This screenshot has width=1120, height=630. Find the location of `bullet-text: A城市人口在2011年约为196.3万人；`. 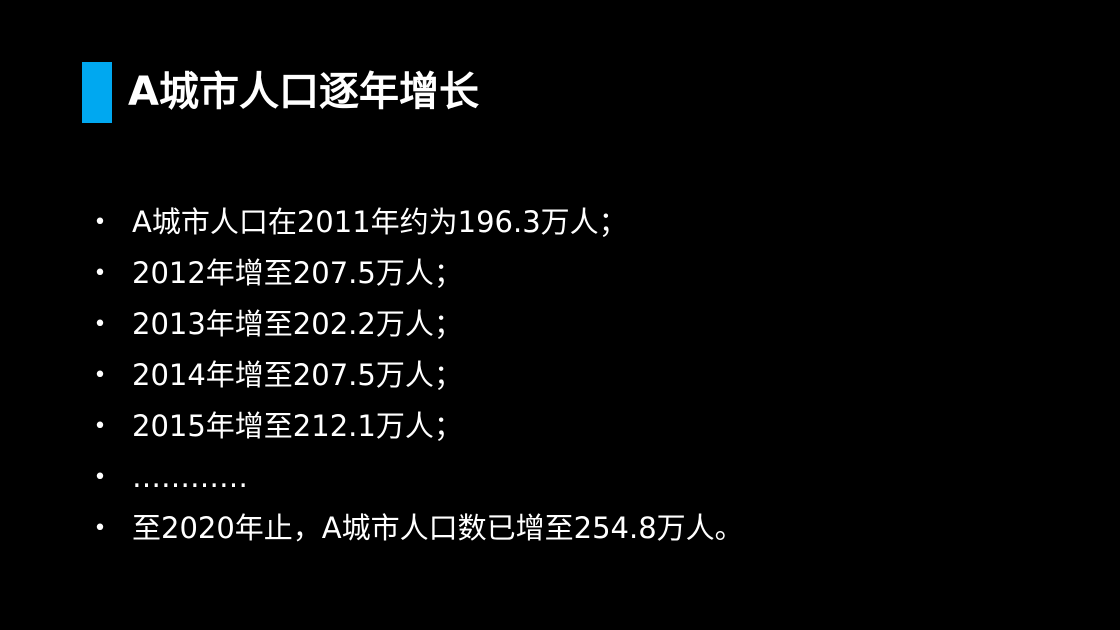

bullet-text: A城市人口在2011年约为196.3万人； is located at coordinates (380, 222).